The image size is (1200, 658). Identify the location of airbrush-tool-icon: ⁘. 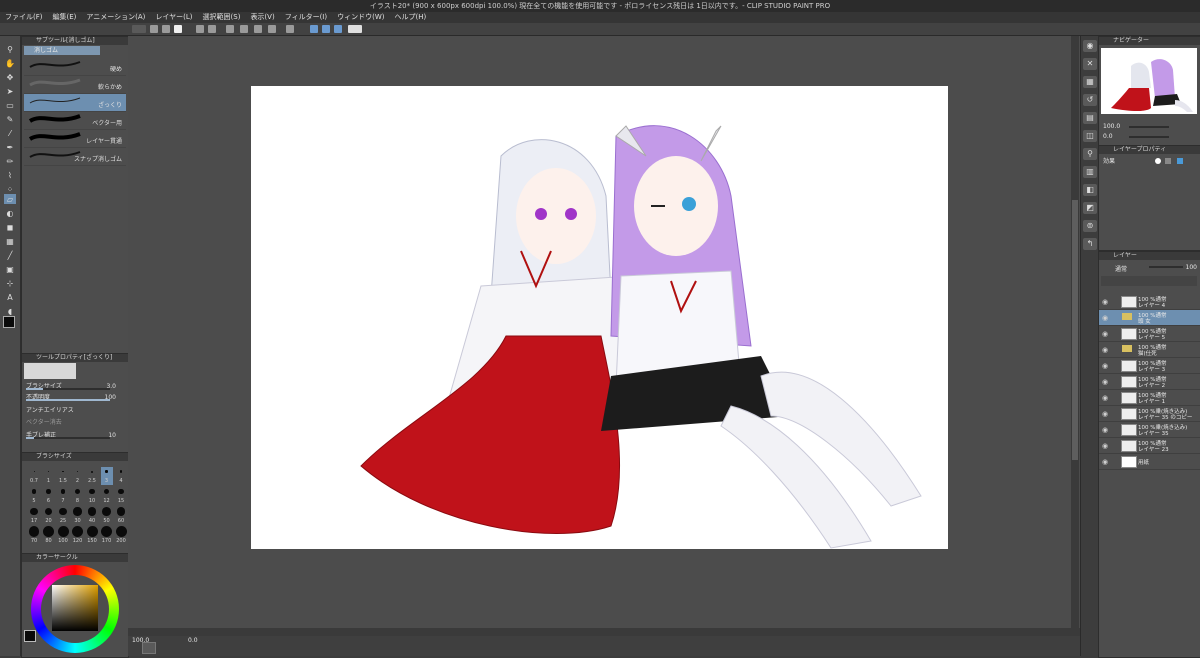
(10, 189).